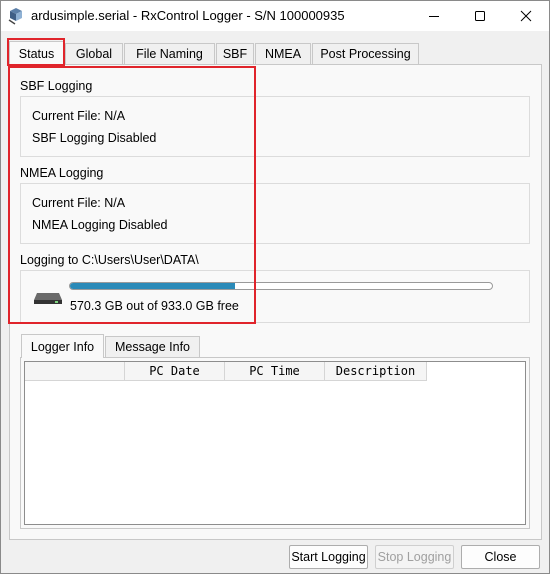  What do you see at coordinates (414, 557) in the screenshot?
I see `stop-logging-button: Stop Logging` at bounding box center [414, 557].